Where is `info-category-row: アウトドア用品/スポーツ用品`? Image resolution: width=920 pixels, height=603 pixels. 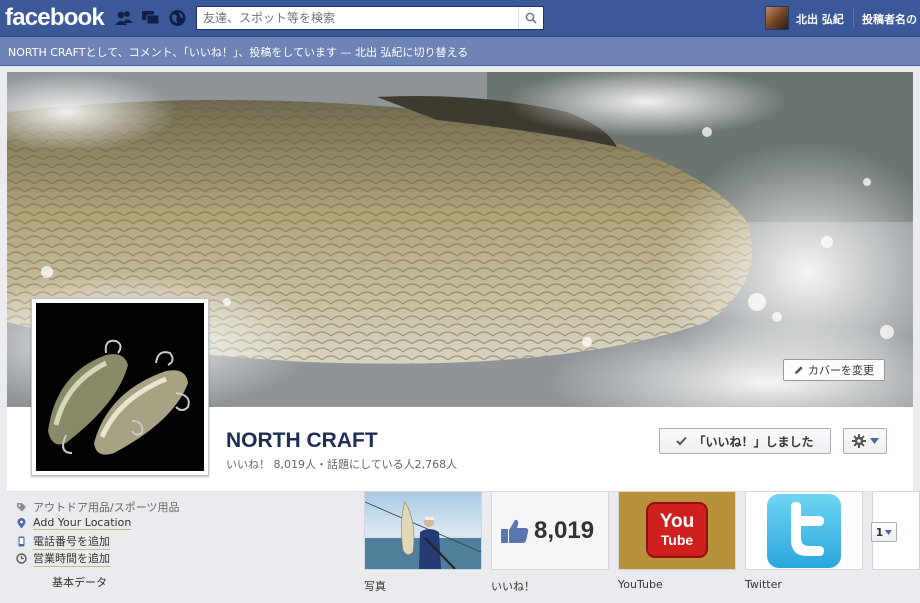
info-category-row: アウトドア用品/スポーツ用品 is located at coordinates (98, 507).